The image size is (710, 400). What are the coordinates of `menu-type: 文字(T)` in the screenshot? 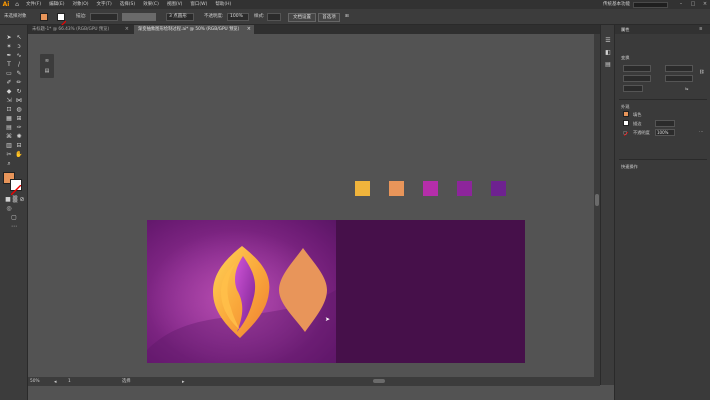 It's located at (104, 4).